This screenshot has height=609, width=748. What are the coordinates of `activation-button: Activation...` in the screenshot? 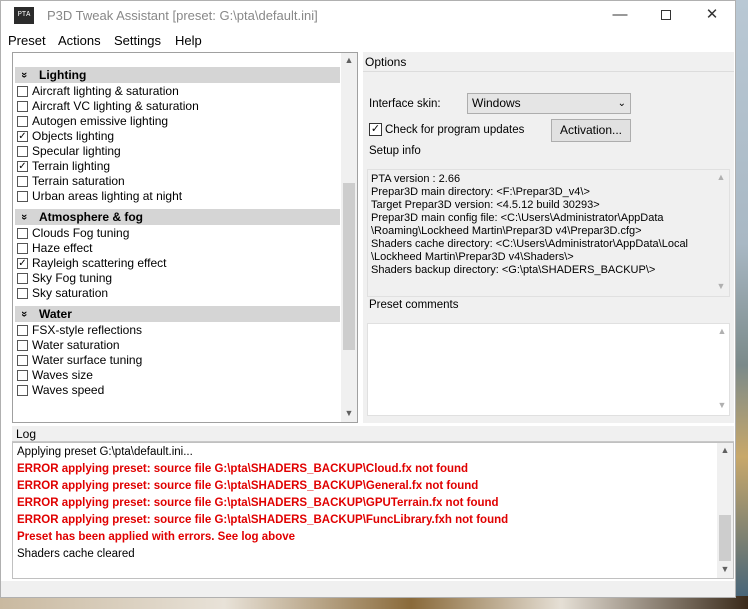 It's located at (591, 130).